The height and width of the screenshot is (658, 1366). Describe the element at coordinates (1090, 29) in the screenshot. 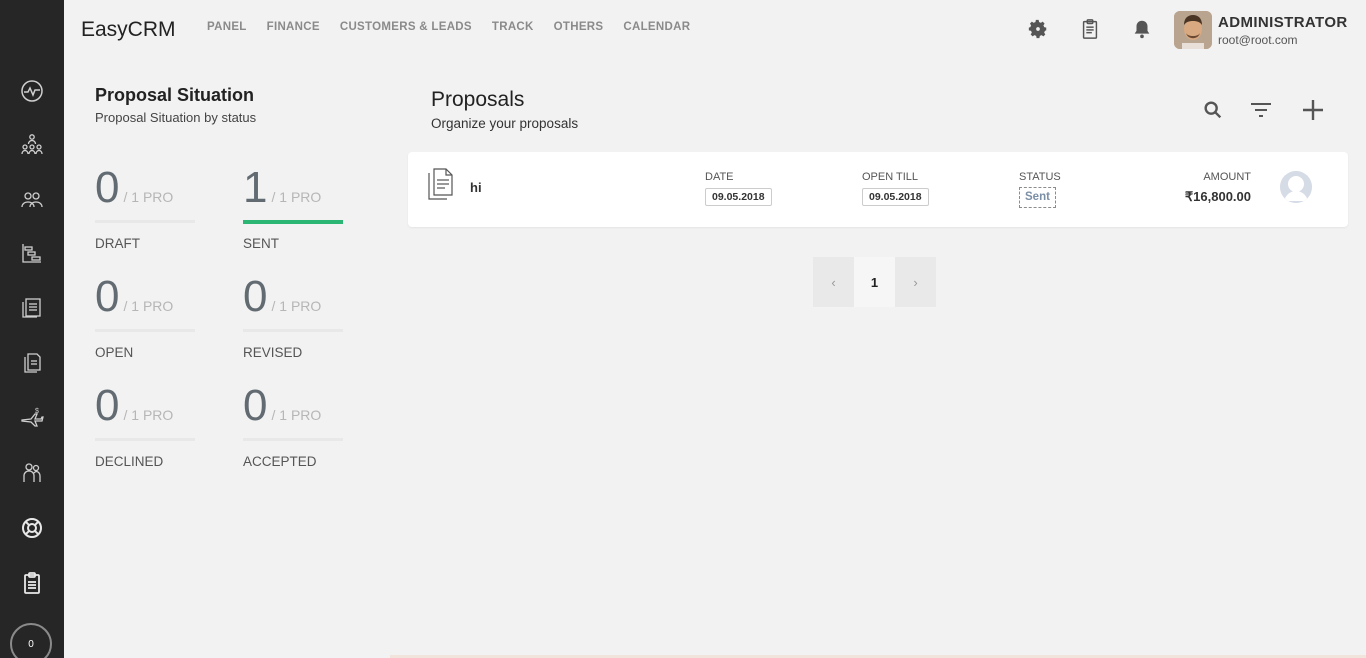

I see `clipboard-list-icon` at that location.